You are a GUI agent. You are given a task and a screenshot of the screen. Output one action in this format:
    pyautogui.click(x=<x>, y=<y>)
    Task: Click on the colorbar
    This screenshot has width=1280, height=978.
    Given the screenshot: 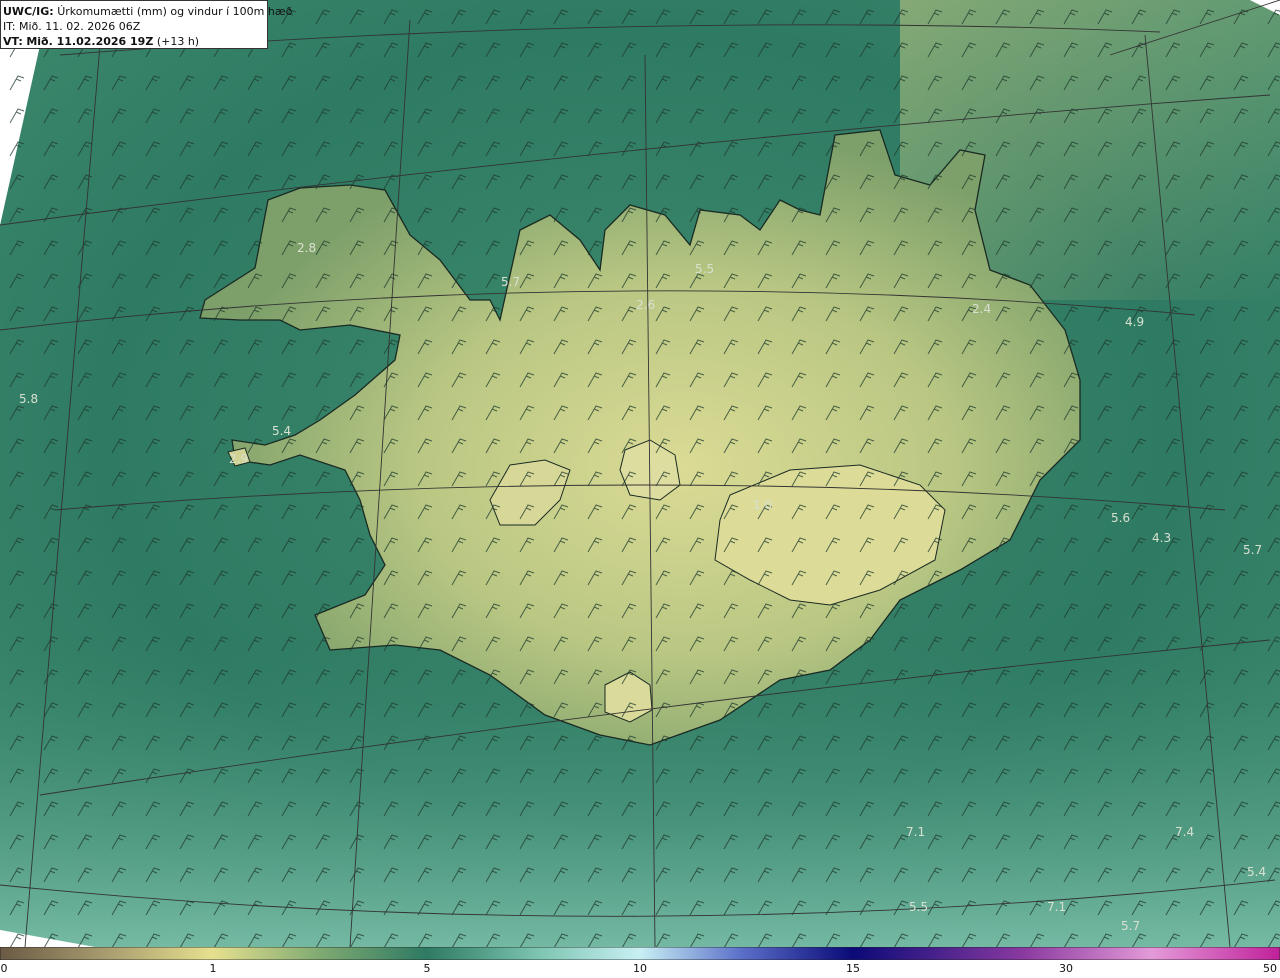 What is the action you would take?
    pyautogui.click(x=640, y=953)
    